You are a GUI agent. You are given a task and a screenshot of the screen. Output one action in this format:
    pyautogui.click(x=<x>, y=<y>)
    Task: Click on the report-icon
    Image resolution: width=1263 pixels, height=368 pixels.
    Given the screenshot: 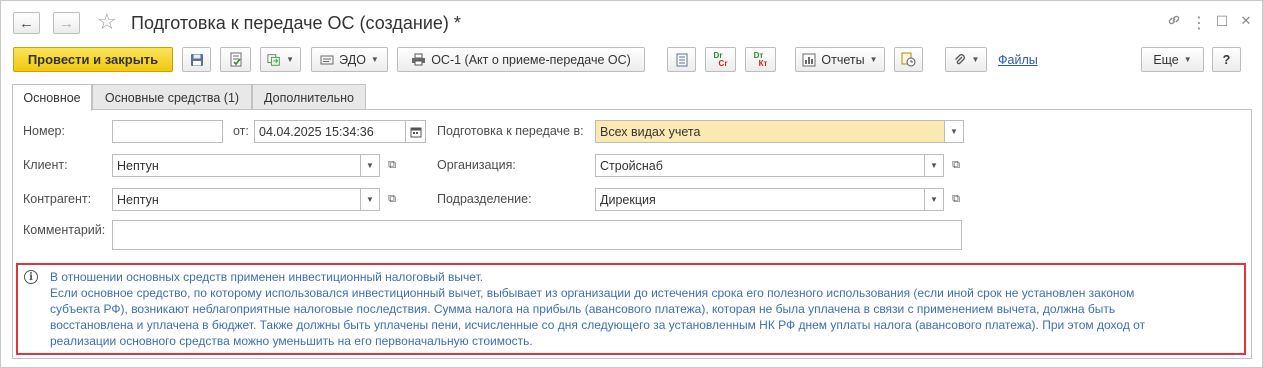 What is the action you would take?
    pyautogui.click(x=809, y=59)
    